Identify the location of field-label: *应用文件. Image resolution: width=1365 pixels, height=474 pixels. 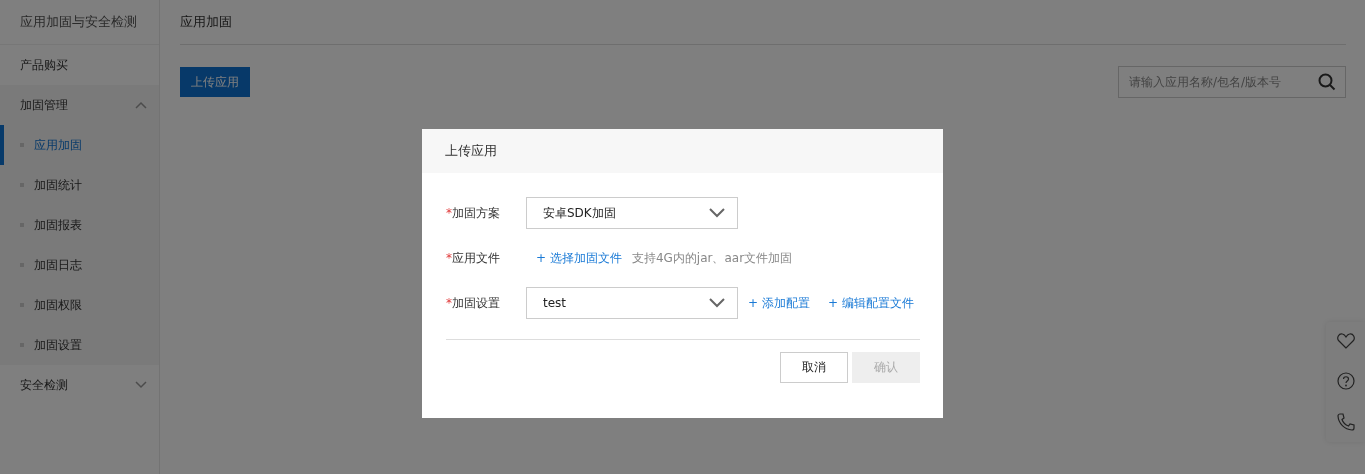
(473, 258).